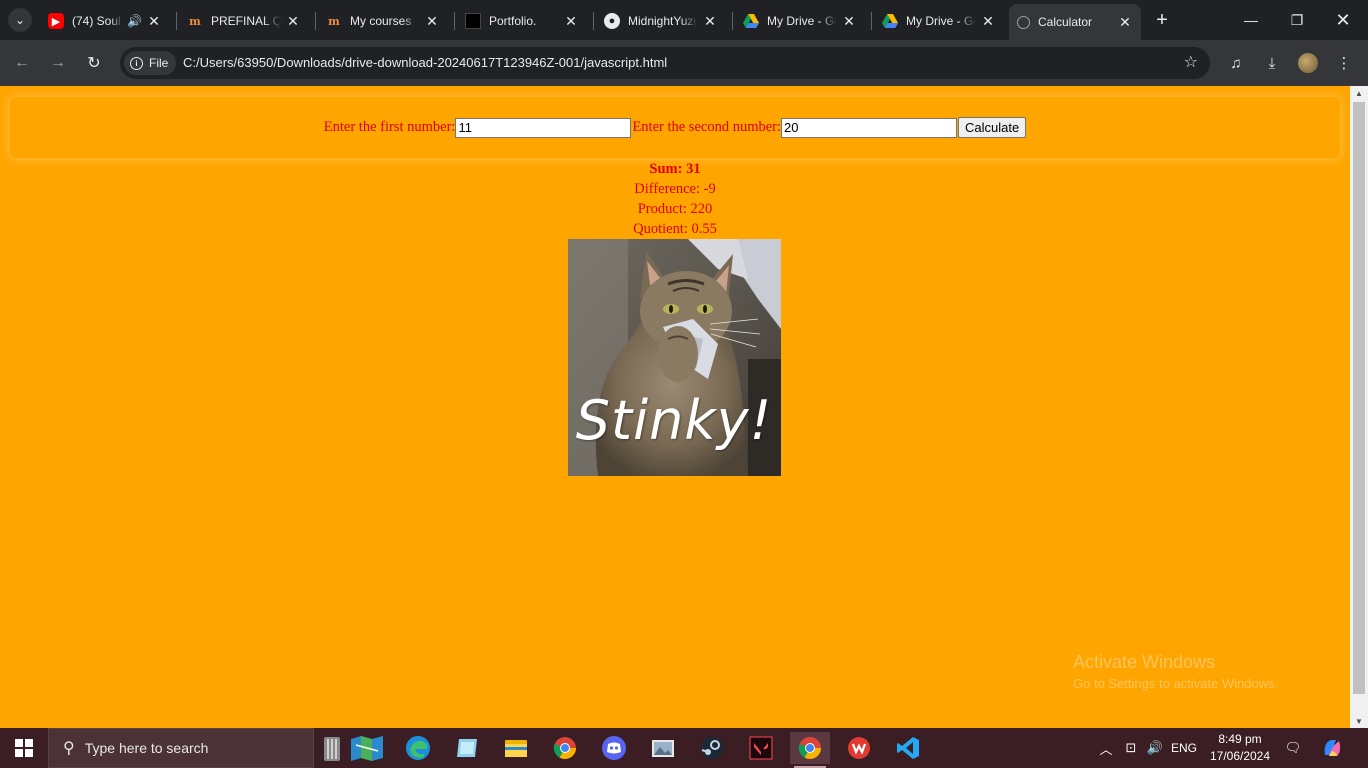  I want to click on tab-prefinal-quiz: m PREFINAL QUIZ ✕, so click(244, 21).